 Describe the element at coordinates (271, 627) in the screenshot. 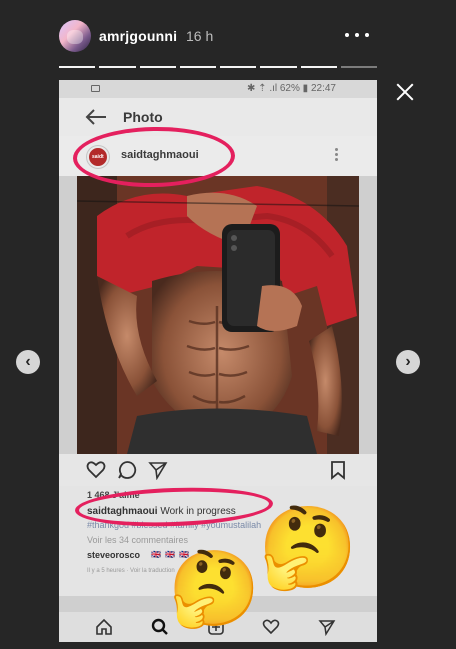

I see `heart-nav-icon` at that location.